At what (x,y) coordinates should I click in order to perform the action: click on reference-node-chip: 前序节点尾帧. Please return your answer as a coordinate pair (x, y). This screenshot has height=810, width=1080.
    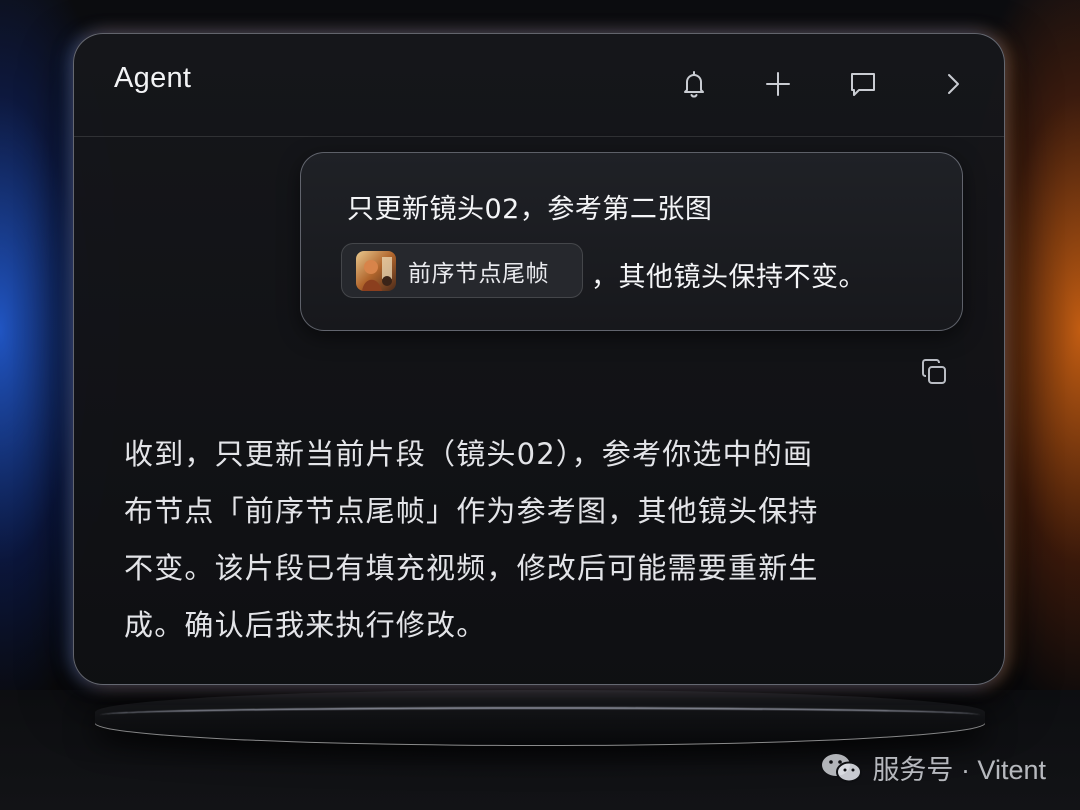
    Looking at the image, I should click on (462, 270).